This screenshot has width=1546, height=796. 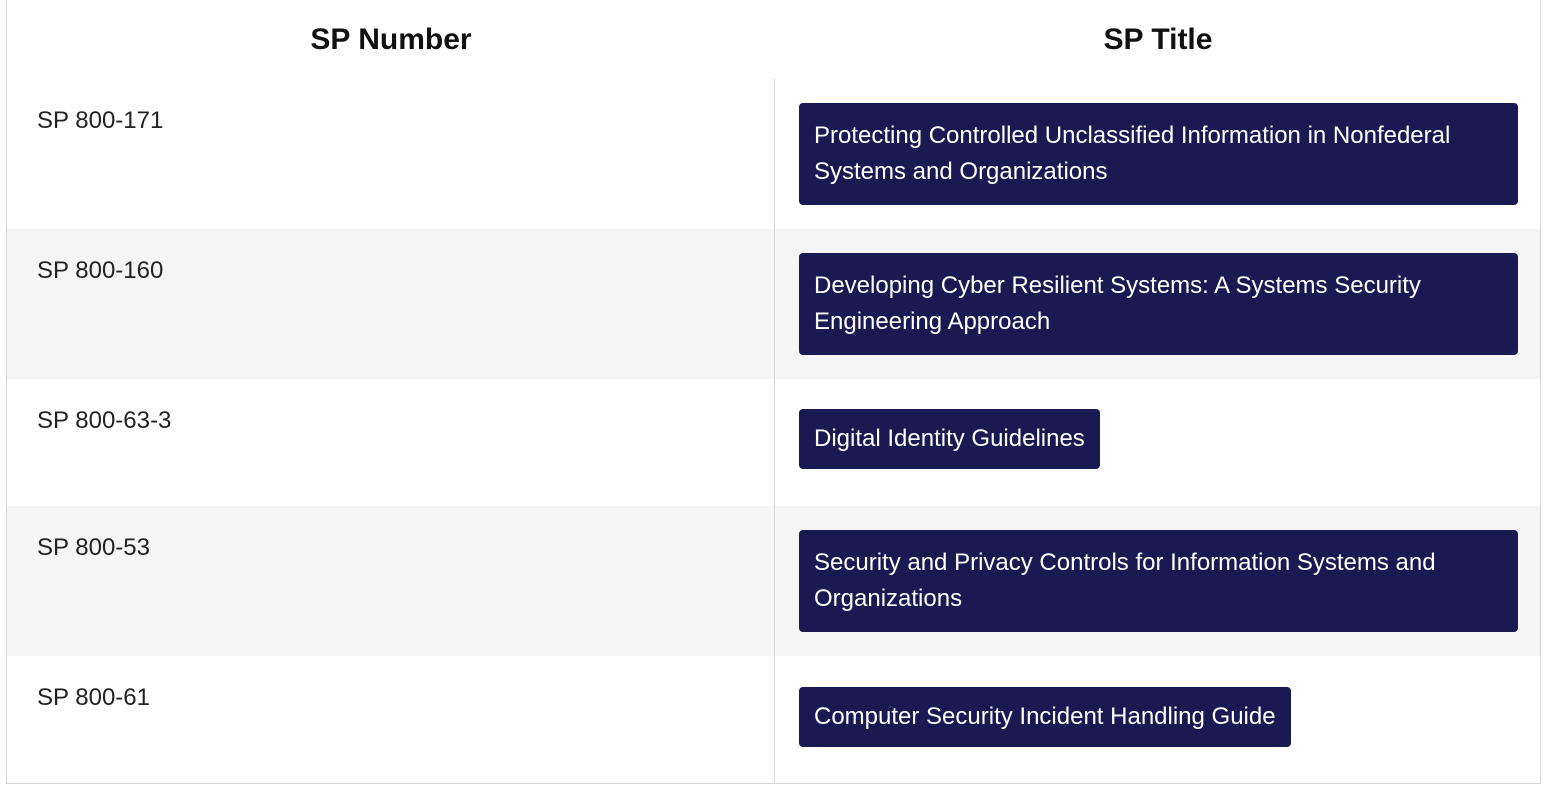 What do you see at coordinates (93, 547) in the screenshot?
I see `sp-number-cell: SP 800-53` at bounding box center [93, 547].